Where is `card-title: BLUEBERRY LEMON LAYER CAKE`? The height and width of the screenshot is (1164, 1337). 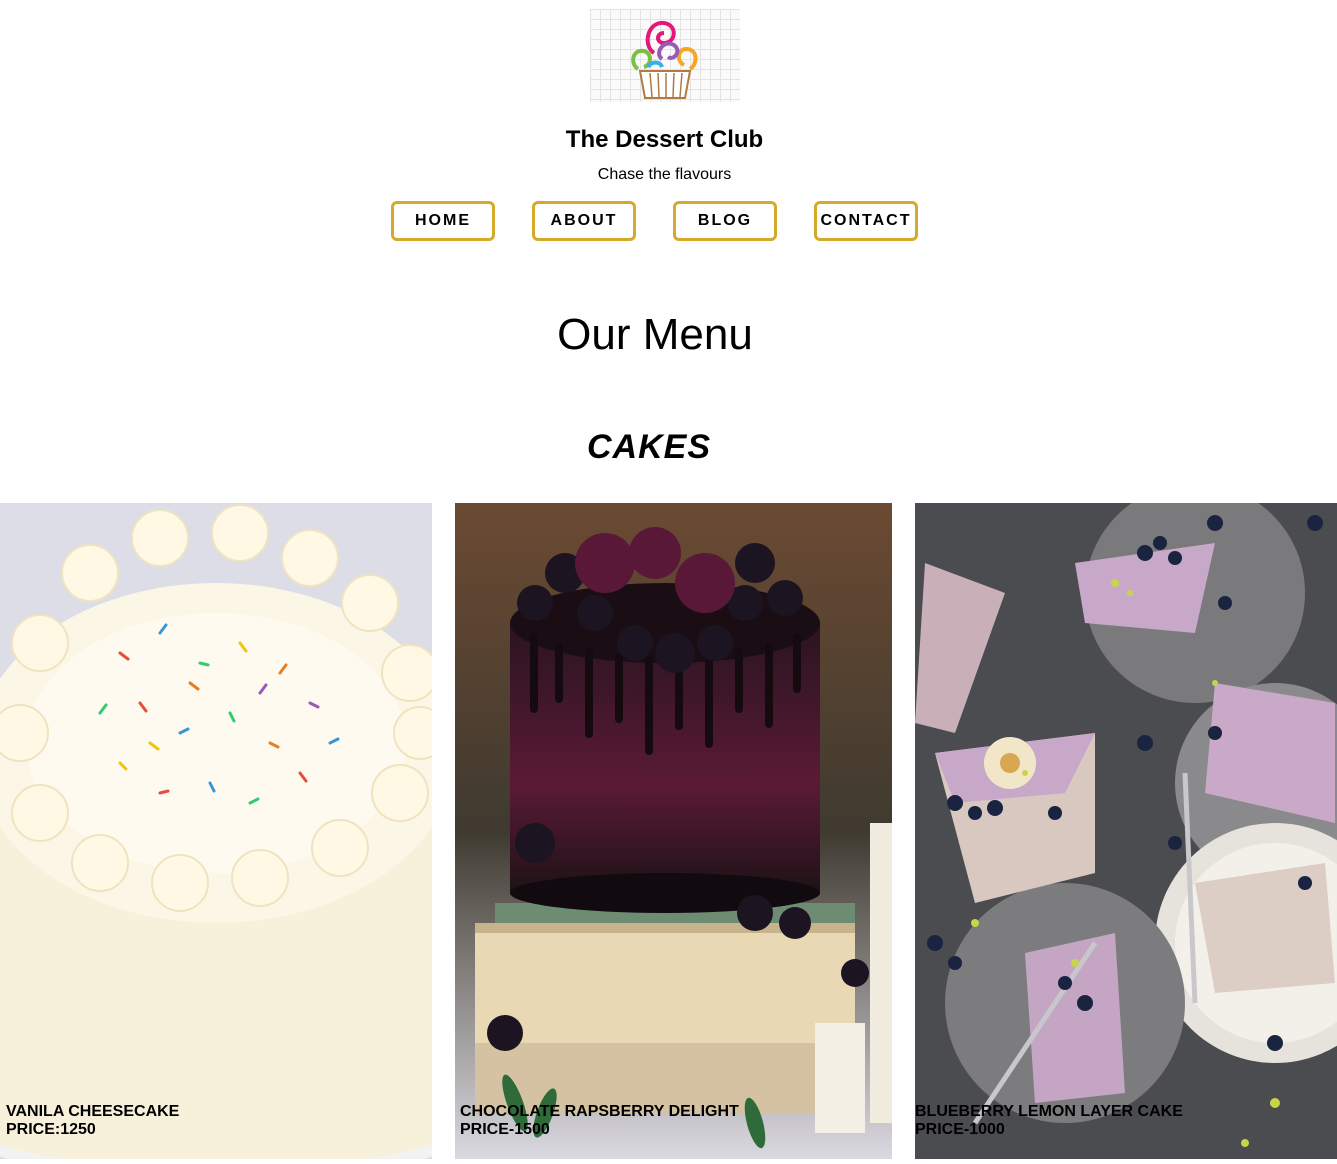
card-title: BLUEBERRY LEMON LAYER CAKE is located at coordinates (1049, 1111).